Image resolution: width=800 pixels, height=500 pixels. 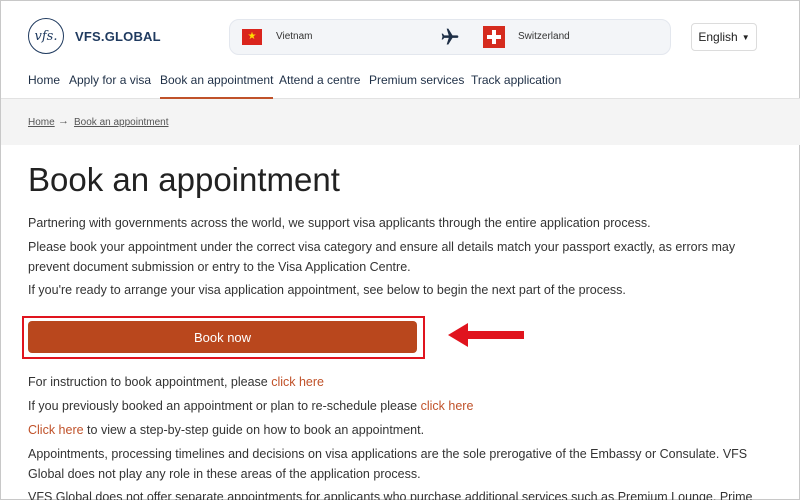 I want to click on breadcrumb-current: Book an appointment, so click(x=121, y=122).